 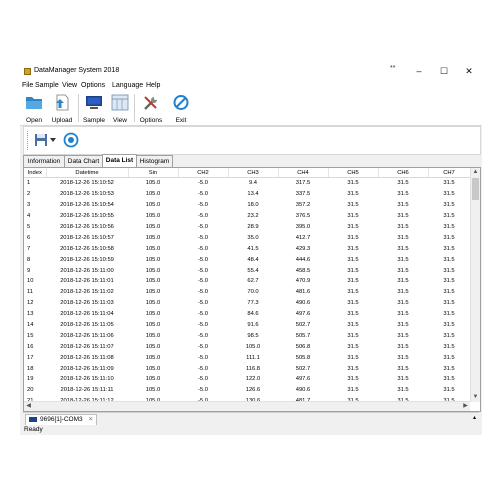 I want to click on ribbon-separator, so click(x=134, y=108).